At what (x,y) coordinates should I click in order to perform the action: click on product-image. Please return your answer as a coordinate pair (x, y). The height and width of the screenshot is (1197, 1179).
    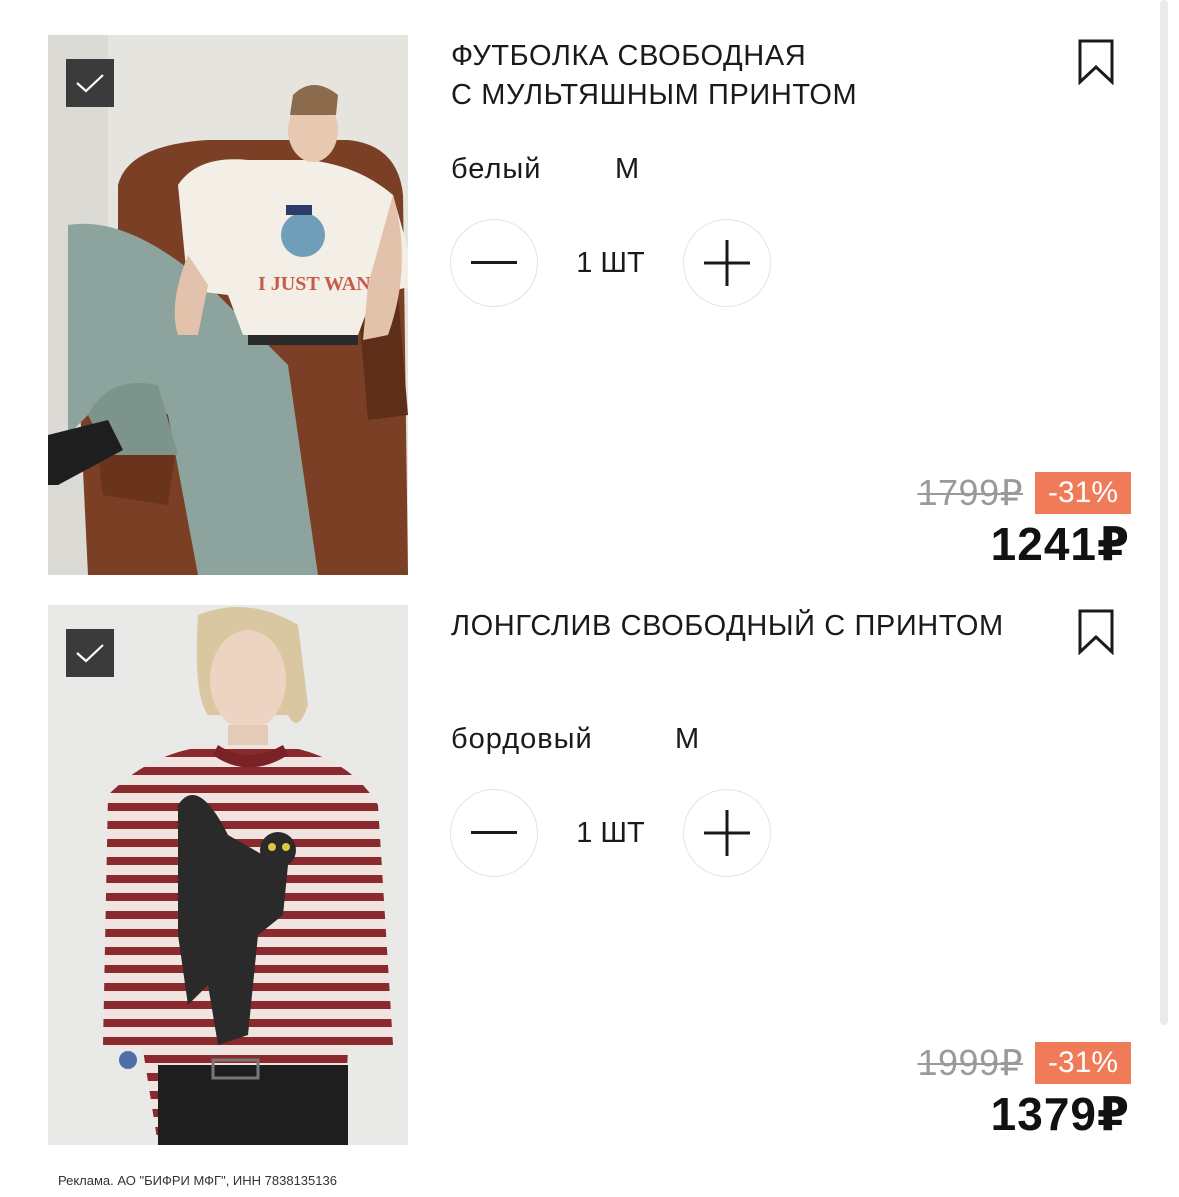
    Looking at the image, I should click on (228, 875).